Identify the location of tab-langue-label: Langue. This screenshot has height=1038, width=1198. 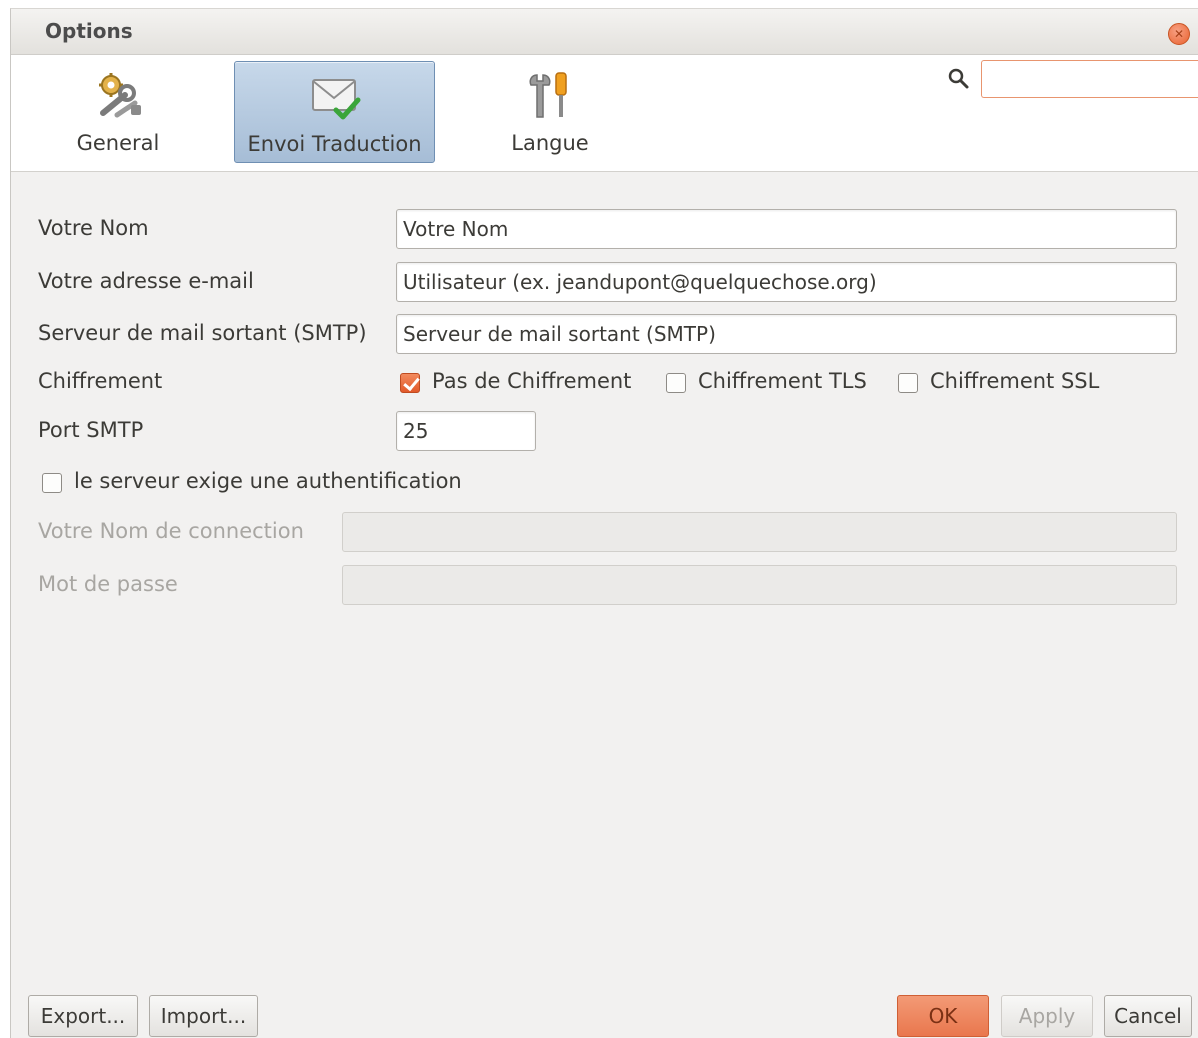
(550, 143).